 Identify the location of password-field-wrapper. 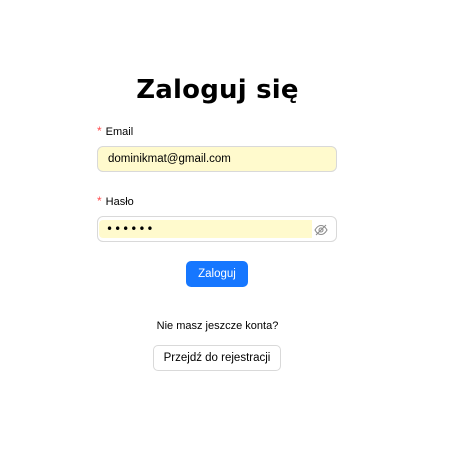
(217, 229).